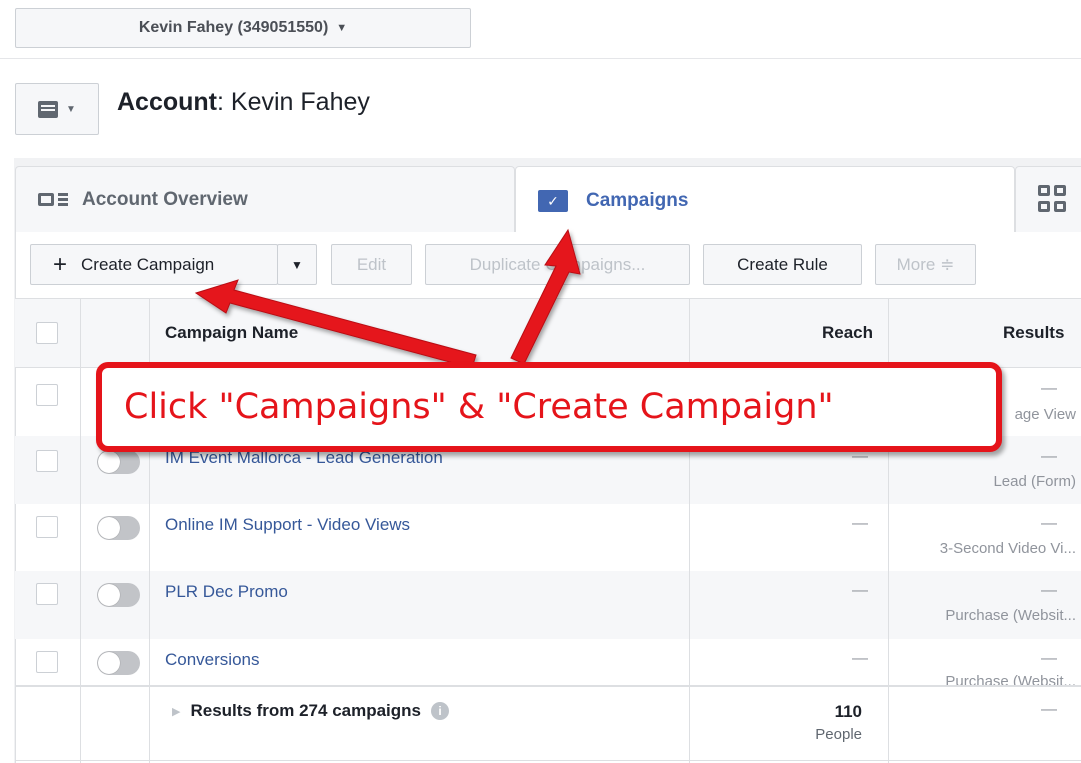 The image size is (1081, 763). I want to click on results-summary: ▶ Results from 274 campaigns i, so click(310, 711).